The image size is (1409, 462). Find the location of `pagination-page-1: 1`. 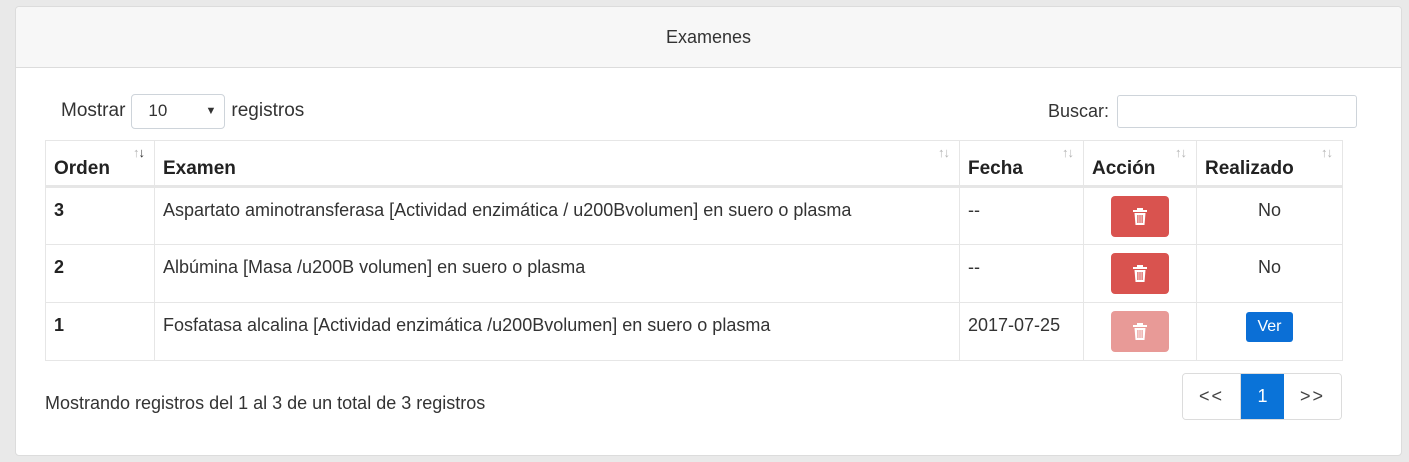

pagination-page-1: 1 is located at coordinates (1262, 396).